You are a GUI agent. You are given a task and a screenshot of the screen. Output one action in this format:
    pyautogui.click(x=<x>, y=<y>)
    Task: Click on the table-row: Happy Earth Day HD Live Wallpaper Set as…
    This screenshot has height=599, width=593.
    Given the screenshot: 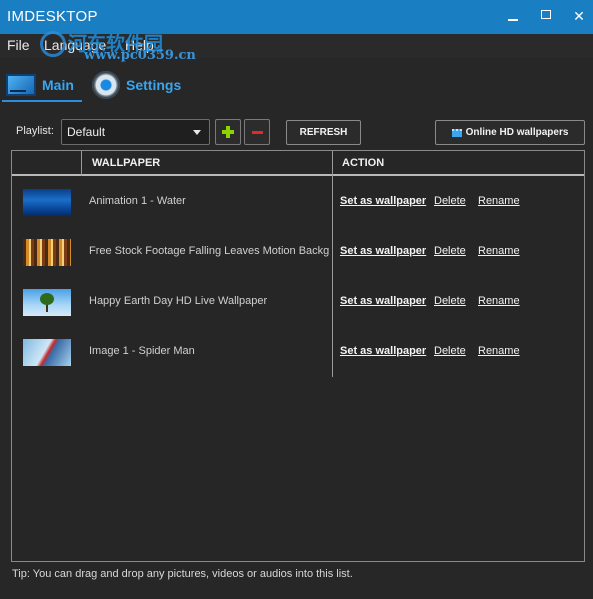 What is the action you would take?
    pyautogui.click(x=298, y=302)
    